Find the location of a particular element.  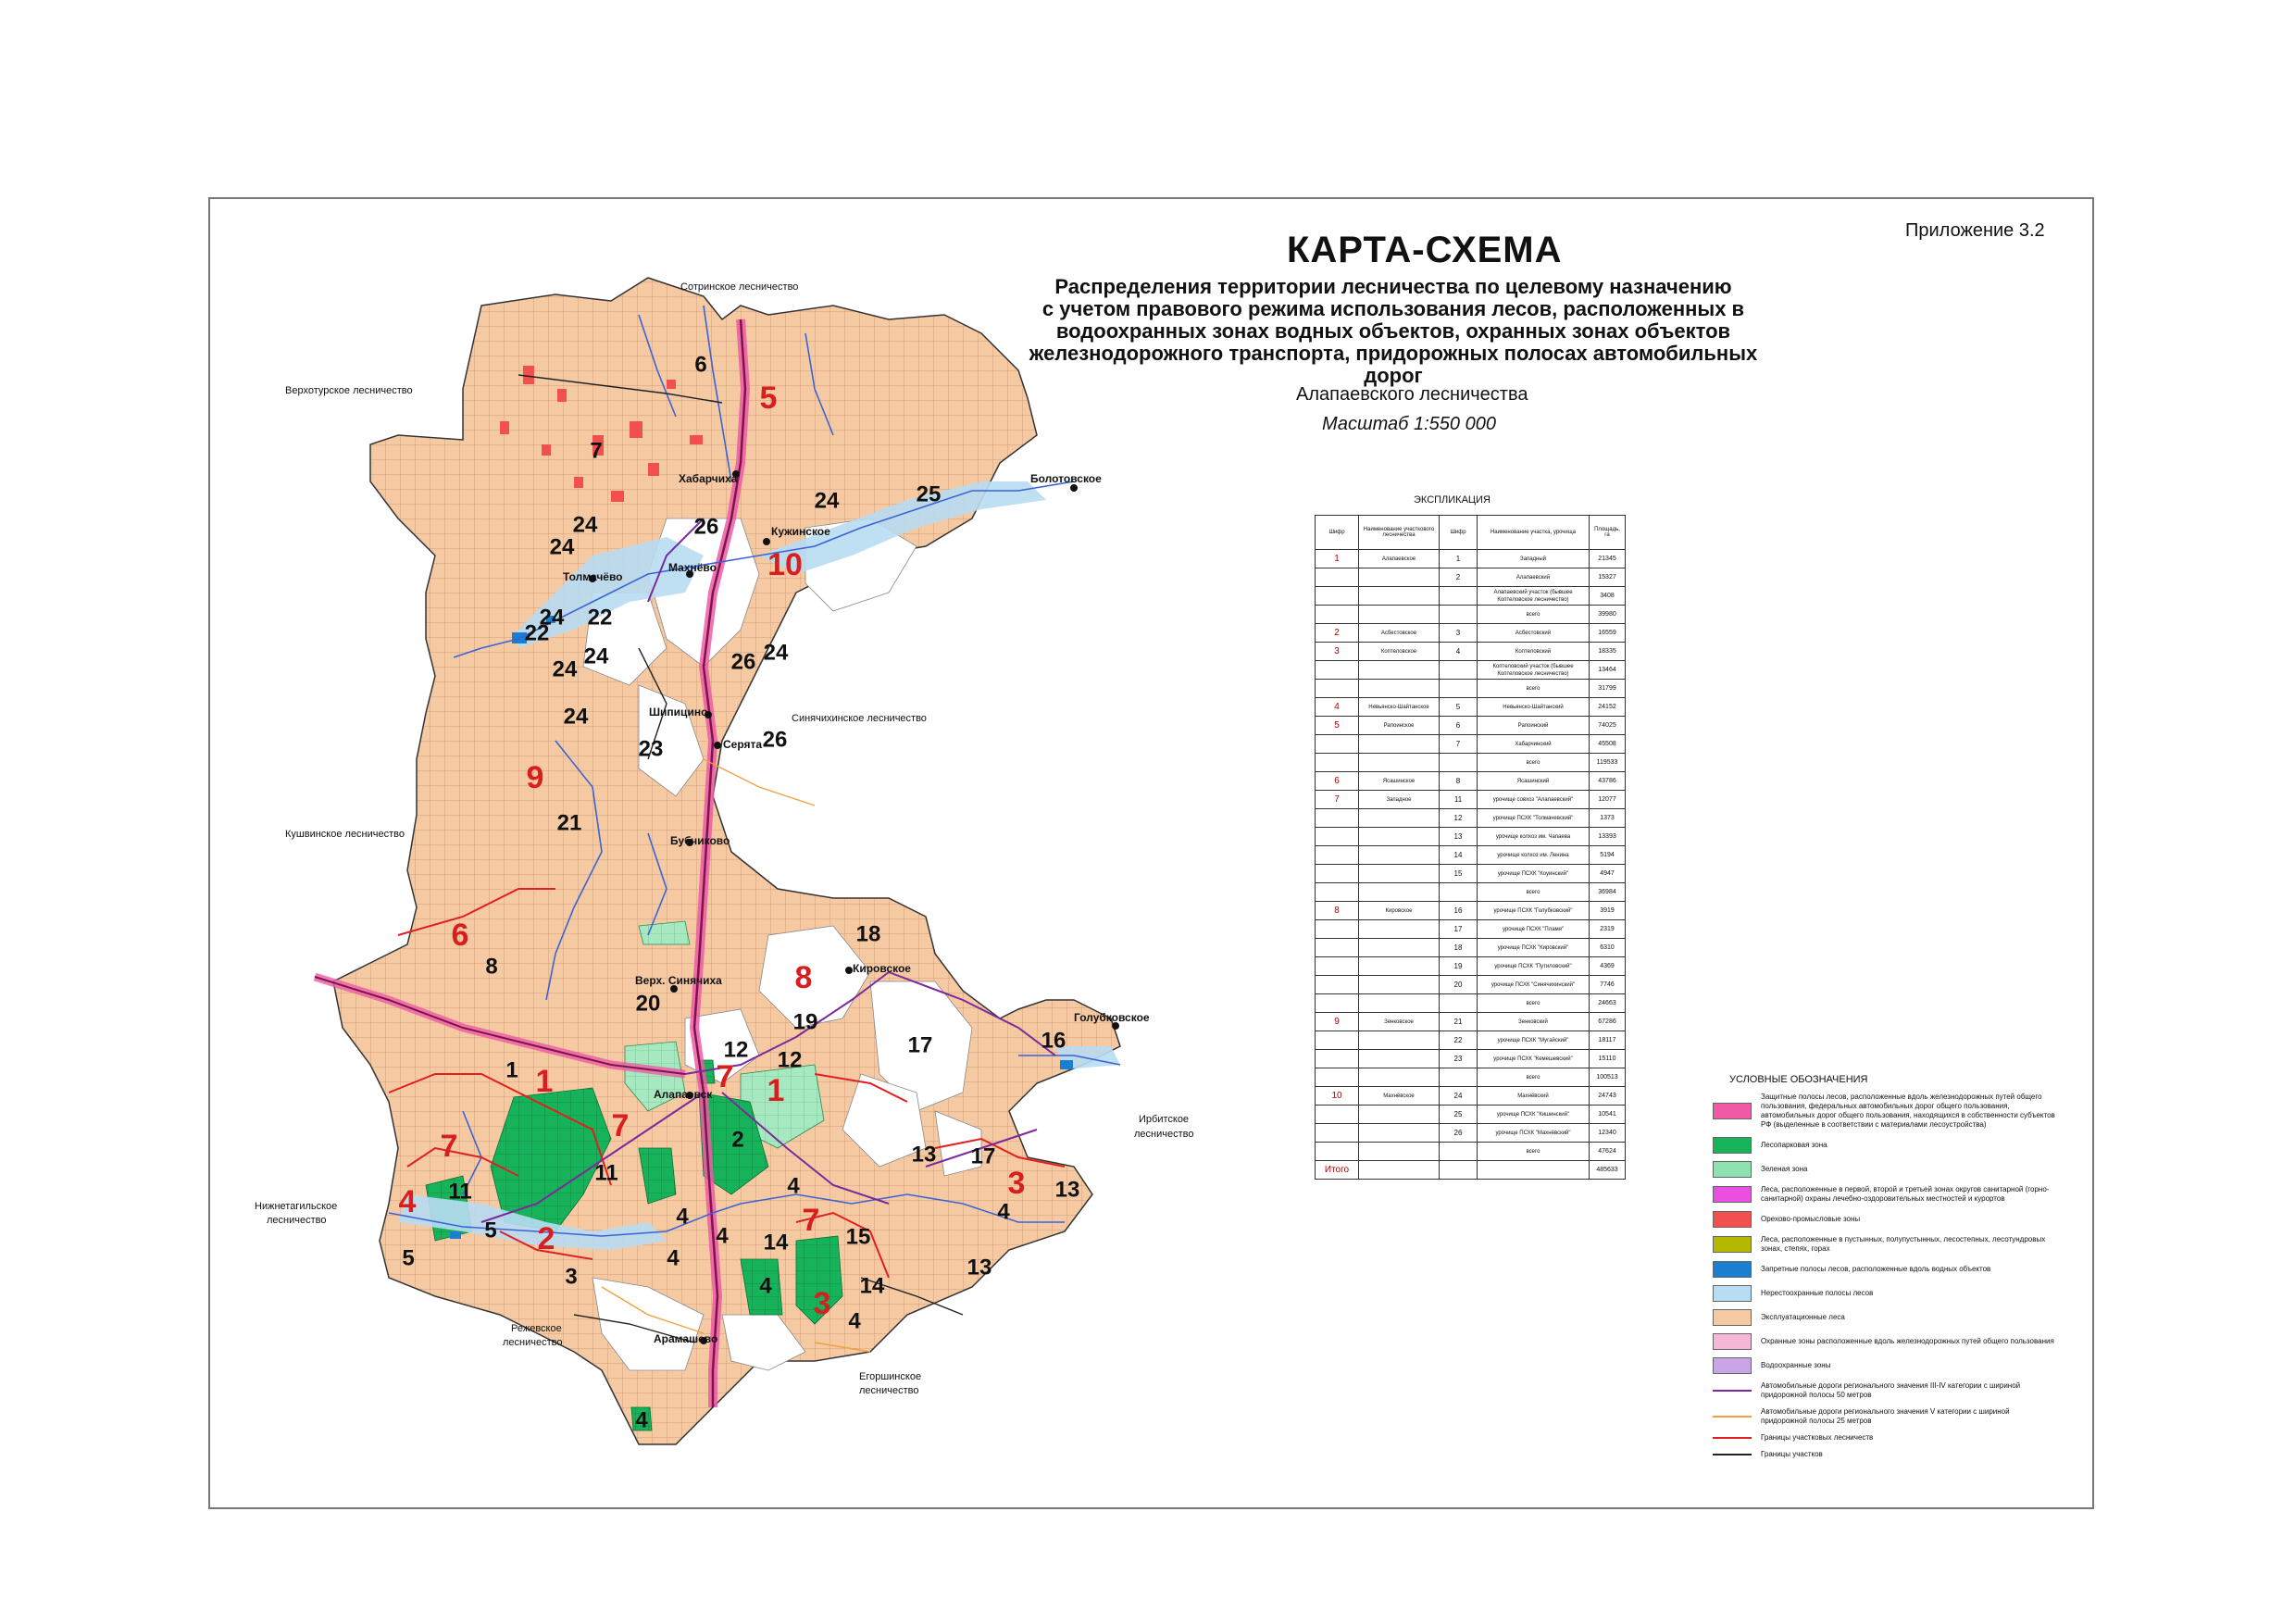

table-row: 17 урочище ПСХК "Пламя" 2319 is located at coordinates (1470, 929).